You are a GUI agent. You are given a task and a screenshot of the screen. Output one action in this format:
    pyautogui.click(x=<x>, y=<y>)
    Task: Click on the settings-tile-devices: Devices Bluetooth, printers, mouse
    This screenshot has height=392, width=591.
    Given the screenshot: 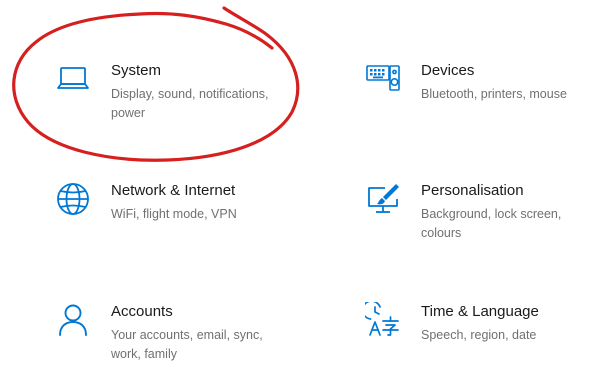 What is the action you would take?
    pyautogui.click(x=478, y=106)
    